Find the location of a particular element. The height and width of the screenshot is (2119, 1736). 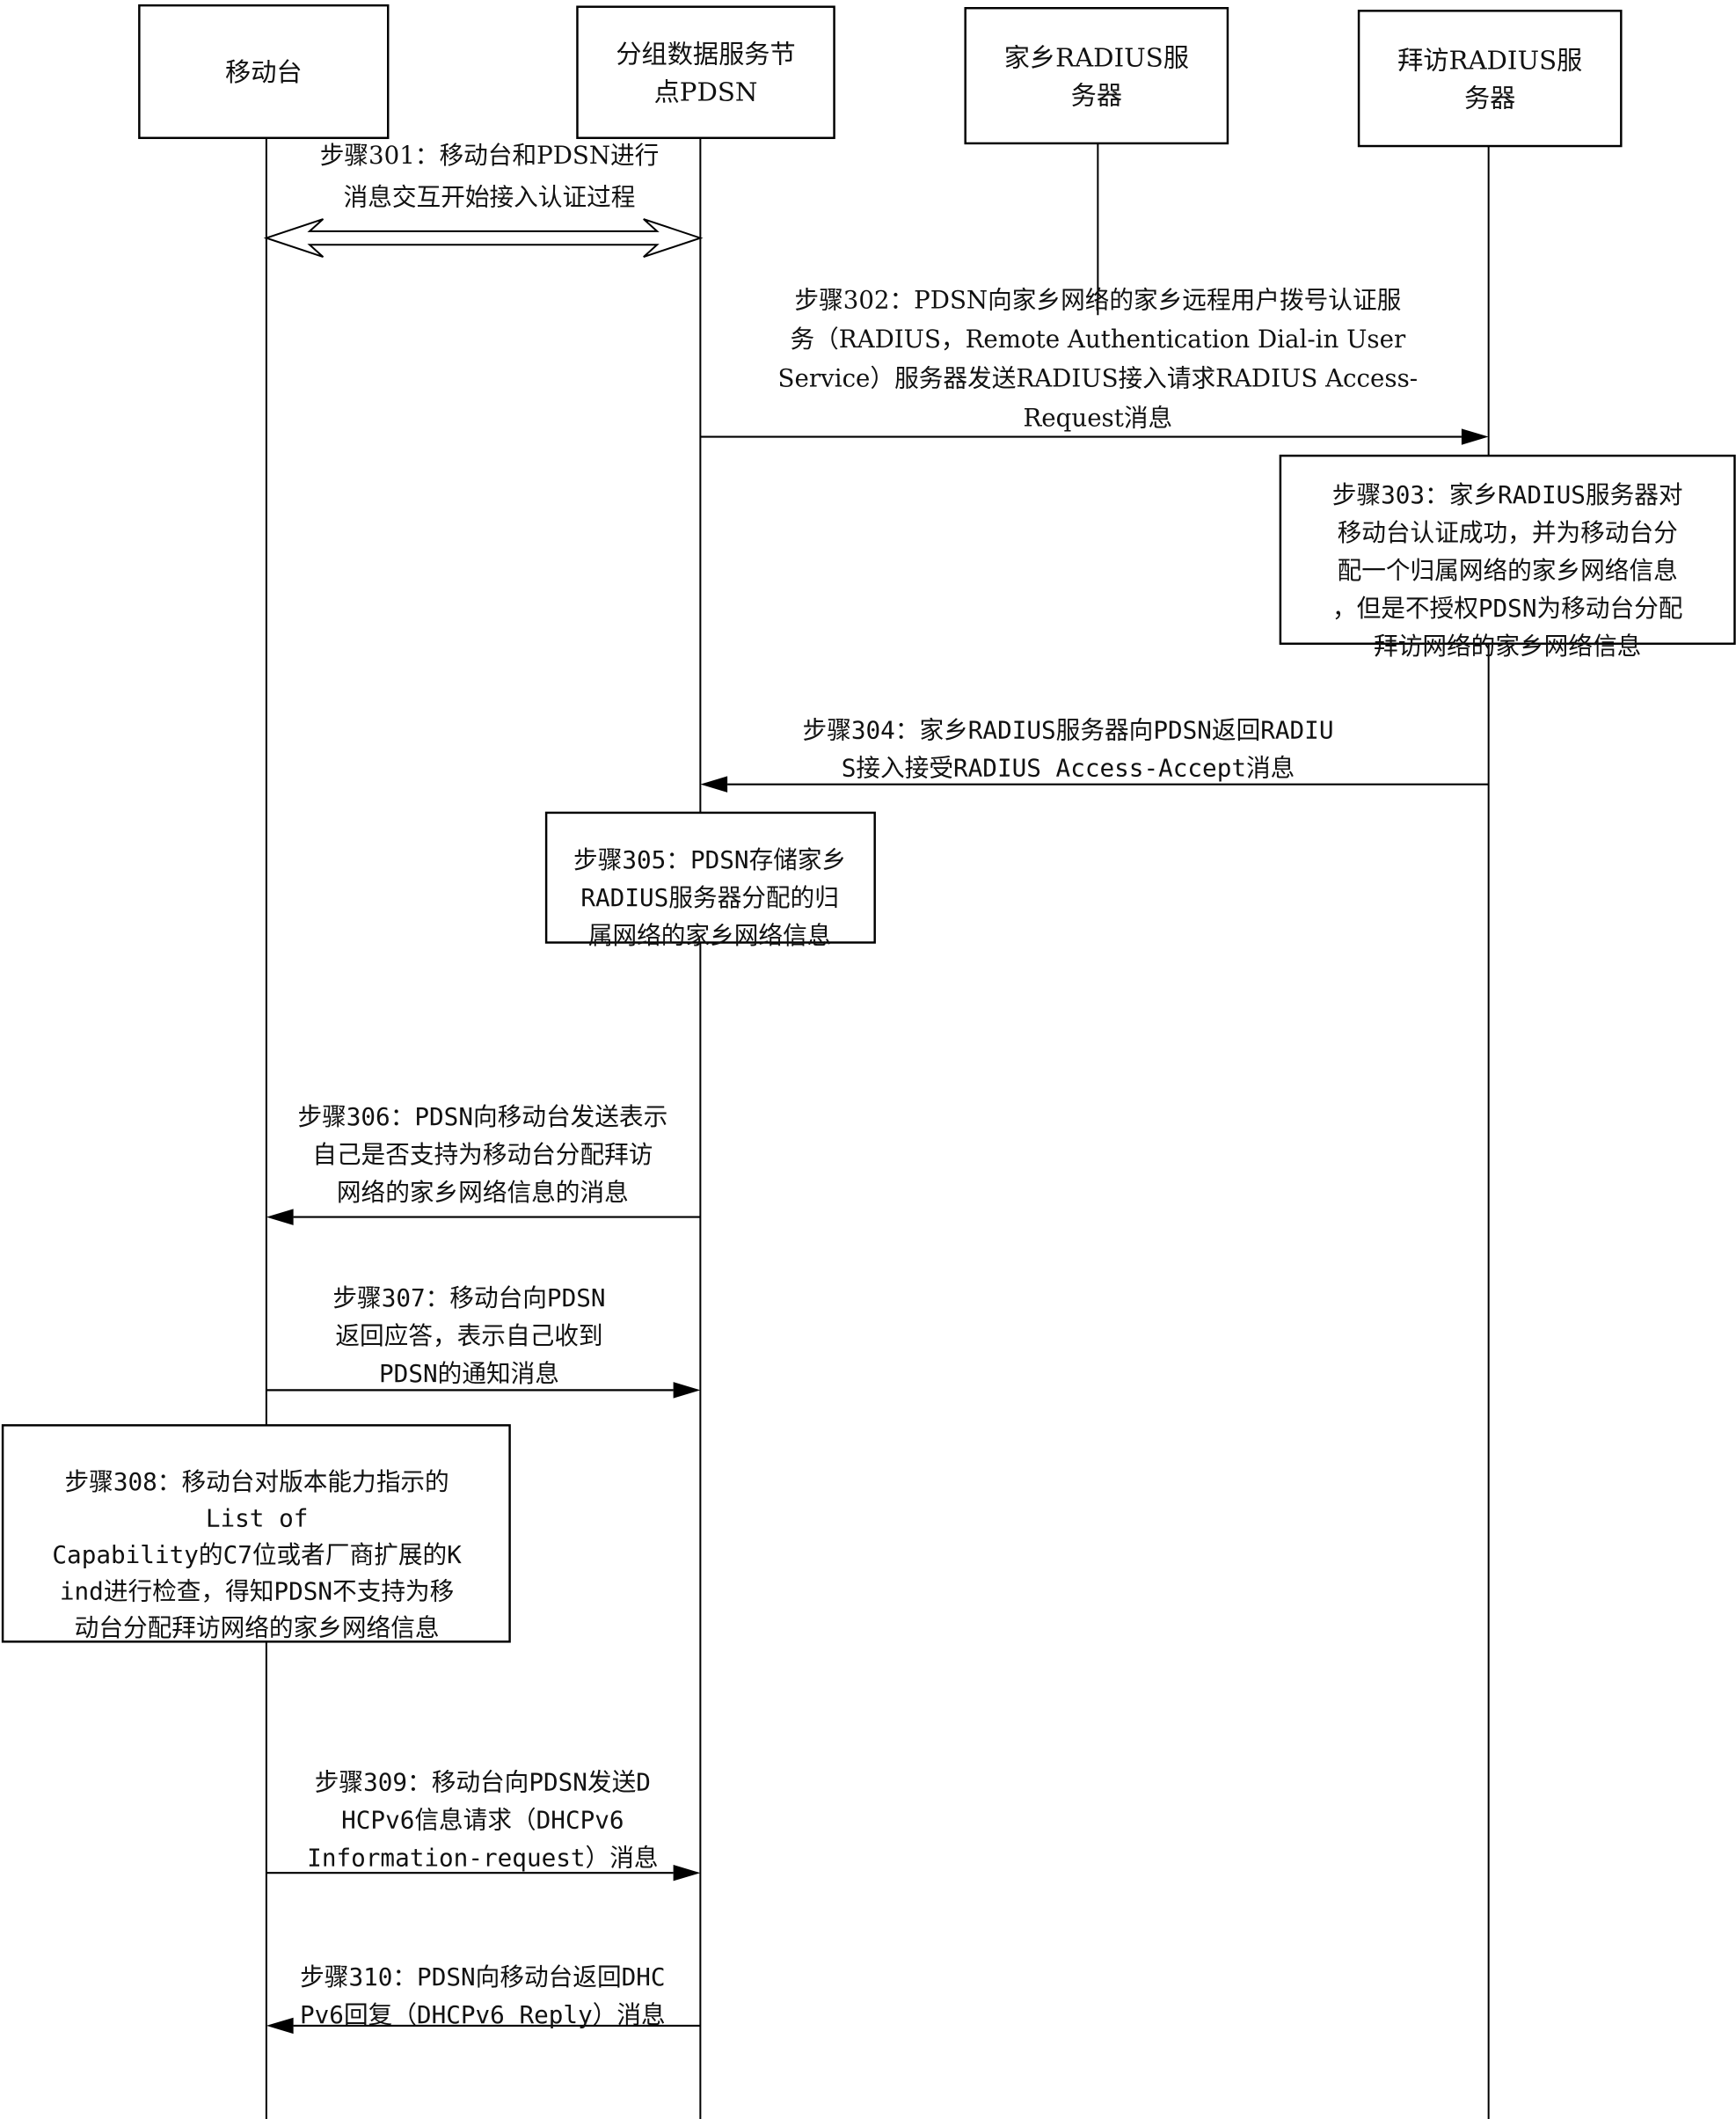

actor-visited: 拜访RADIUS服务器 is located at coordinates (1490, 79).